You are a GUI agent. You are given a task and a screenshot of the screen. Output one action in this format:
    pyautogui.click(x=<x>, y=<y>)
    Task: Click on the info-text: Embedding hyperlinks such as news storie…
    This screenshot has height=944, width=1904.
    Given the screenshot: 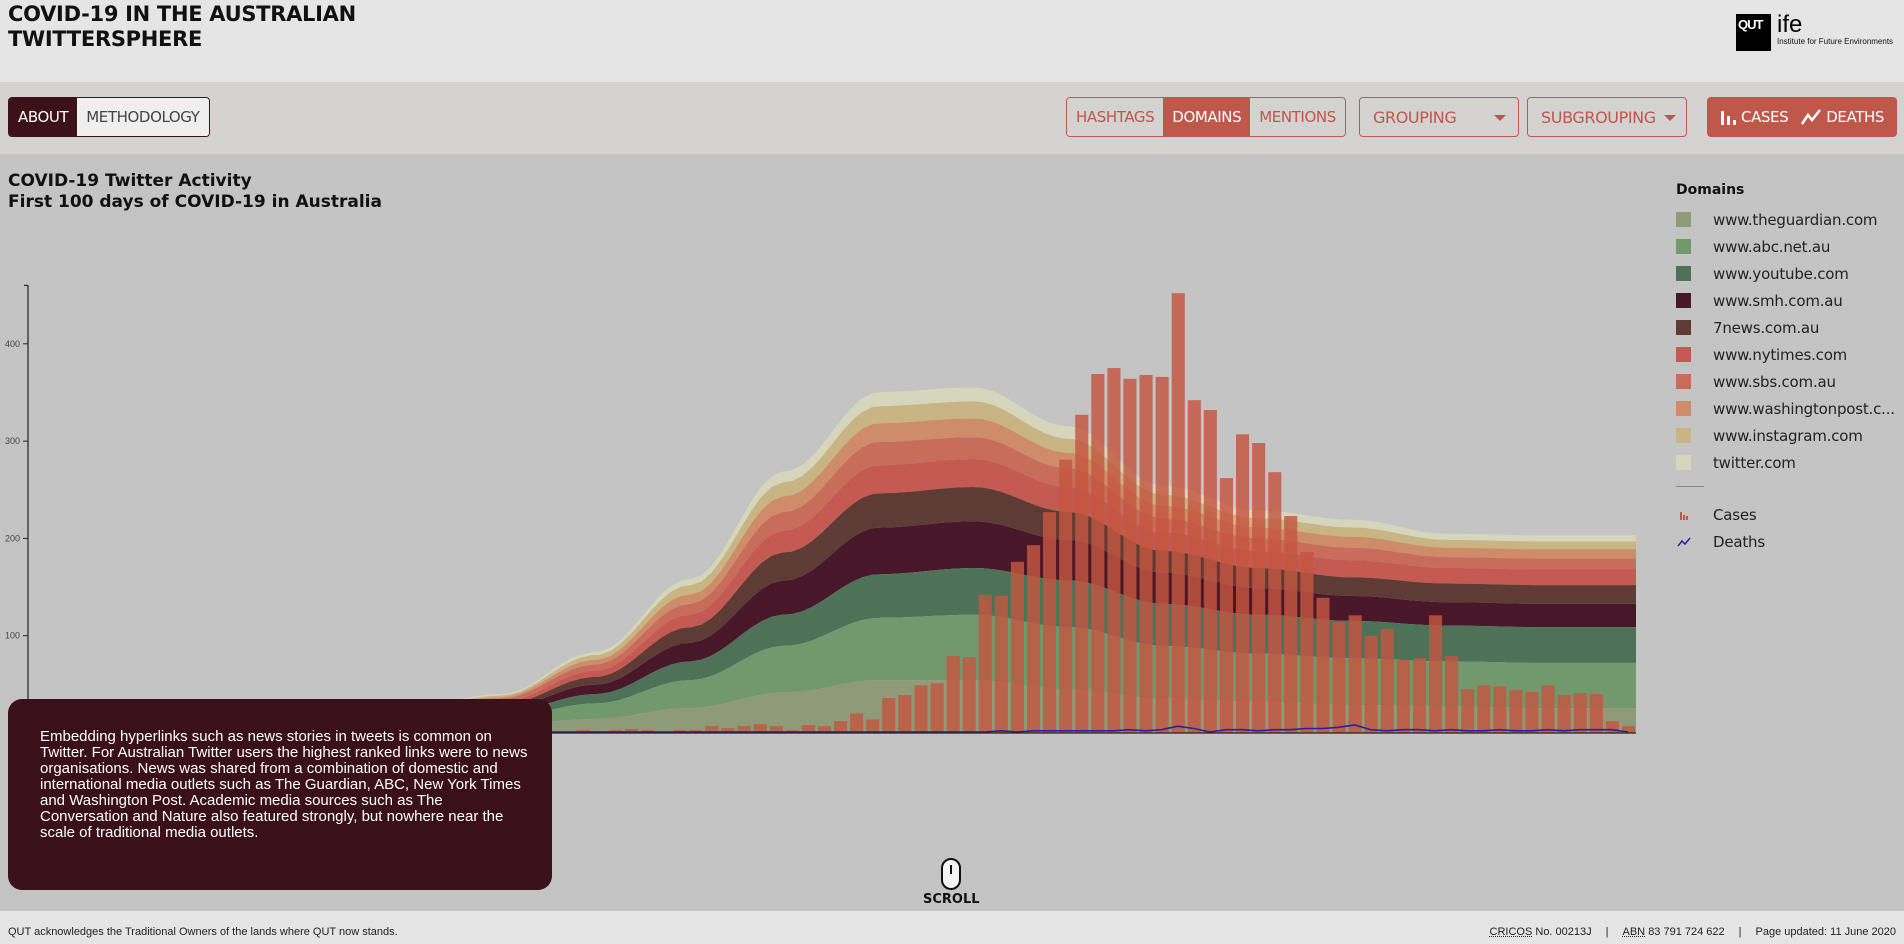 What is the action you would take?
    pyautogui.click(x=284, y=784)
    